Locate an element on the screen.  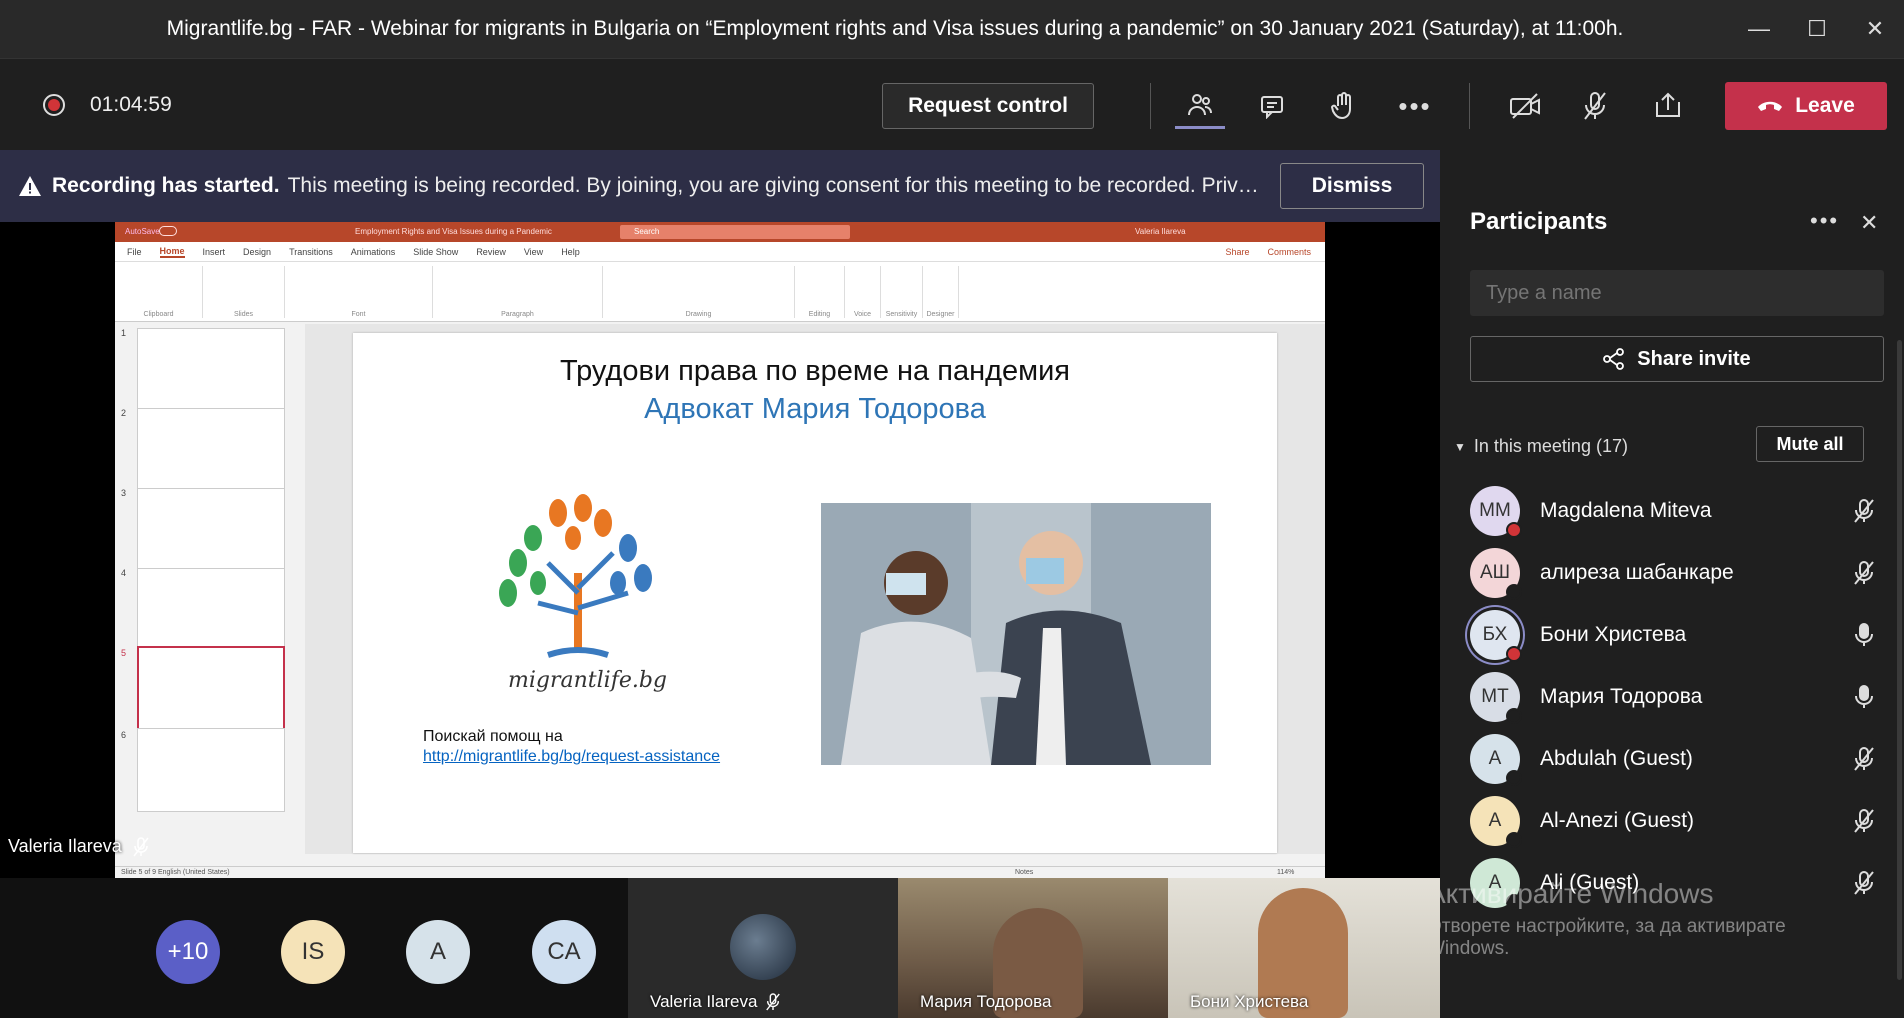
ppt-tab-view: View is located at coordinates (533, 252).